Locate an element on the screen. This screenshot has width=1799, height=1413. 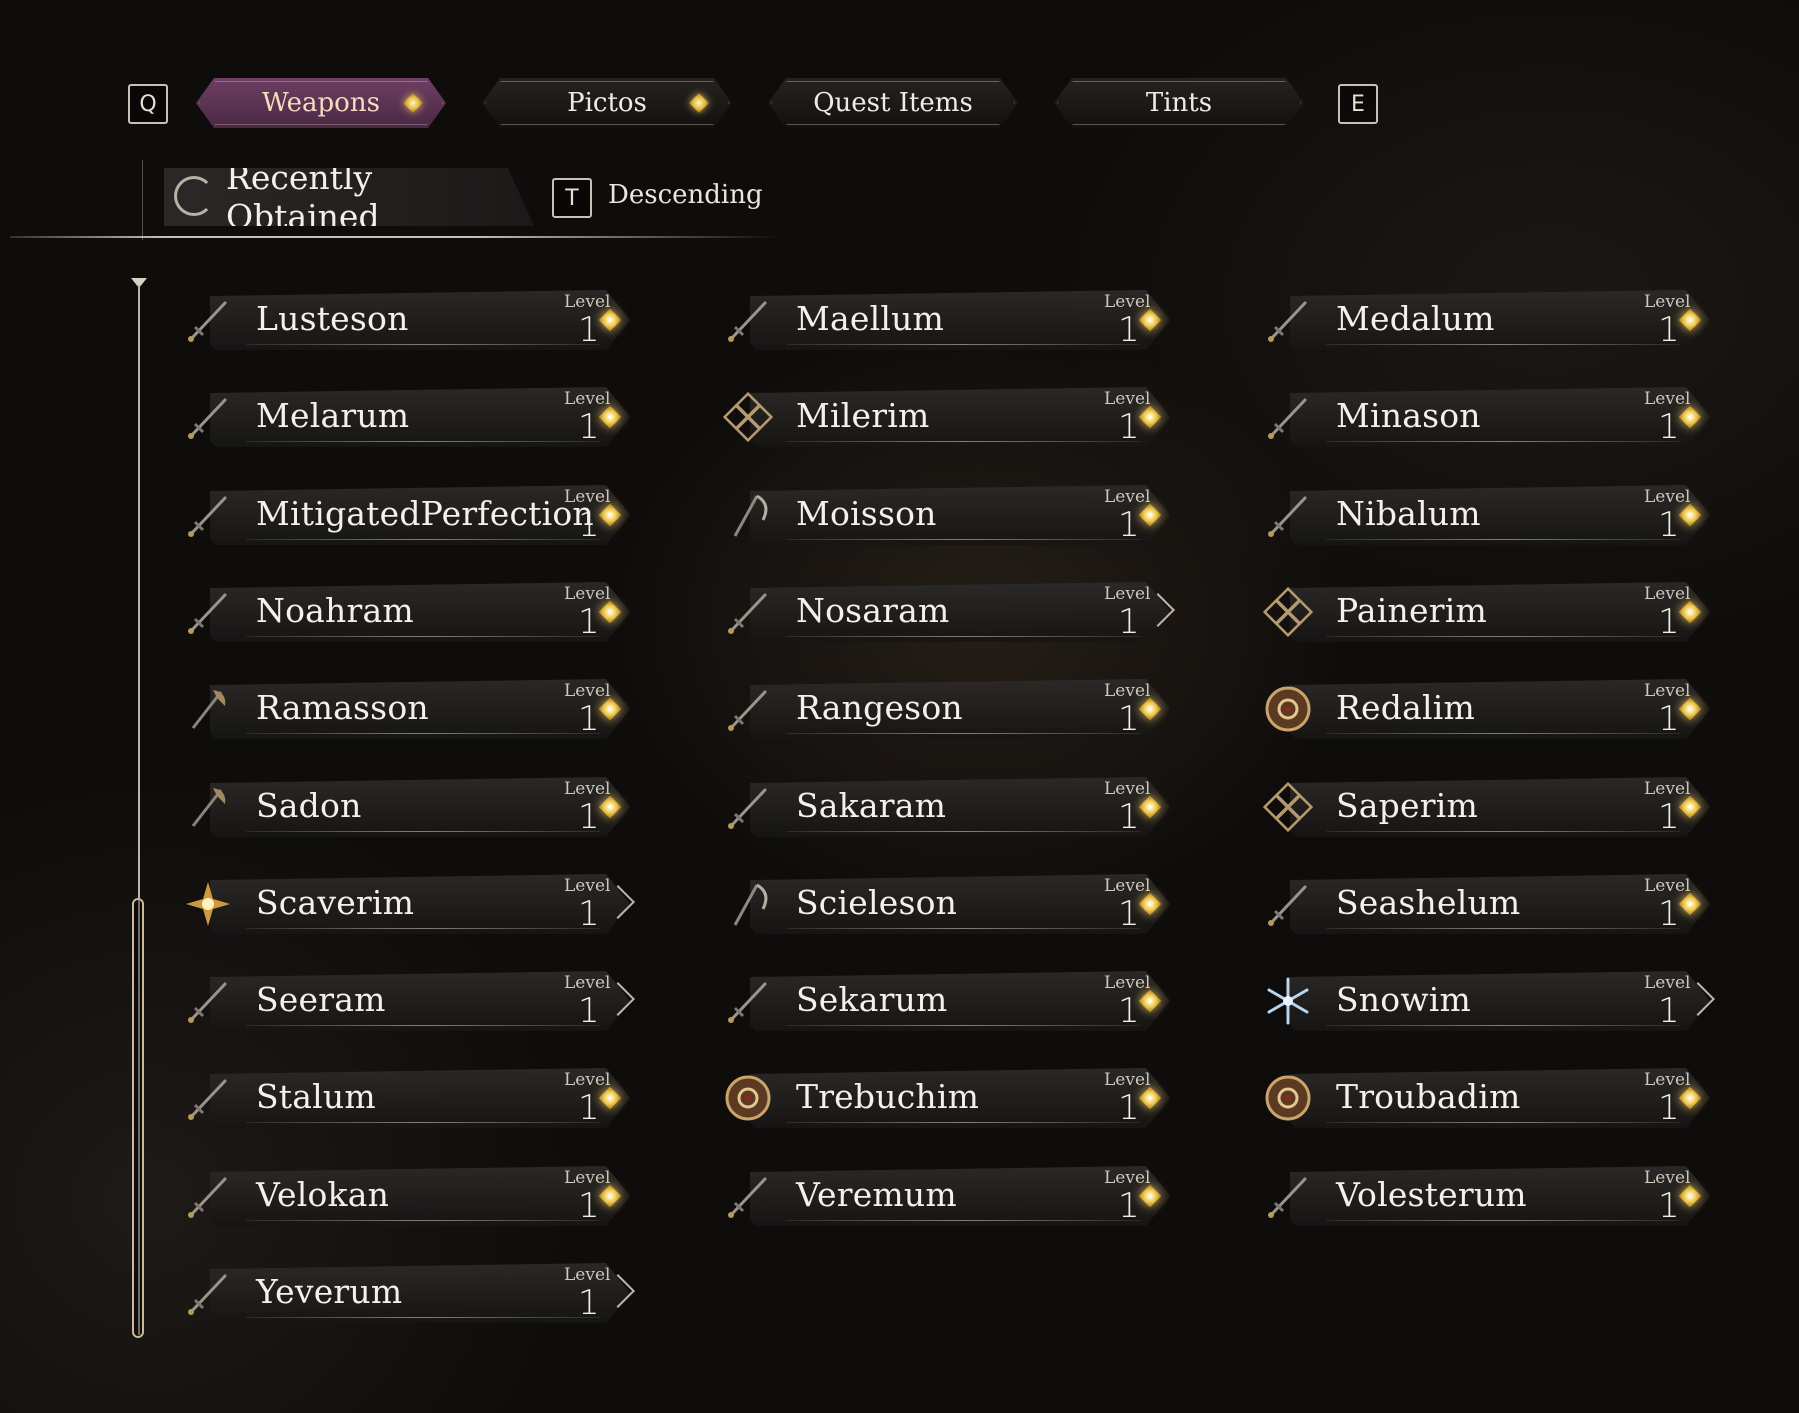
weapon-item: Painerim Level 1 is located at coordinates (1495, 612).